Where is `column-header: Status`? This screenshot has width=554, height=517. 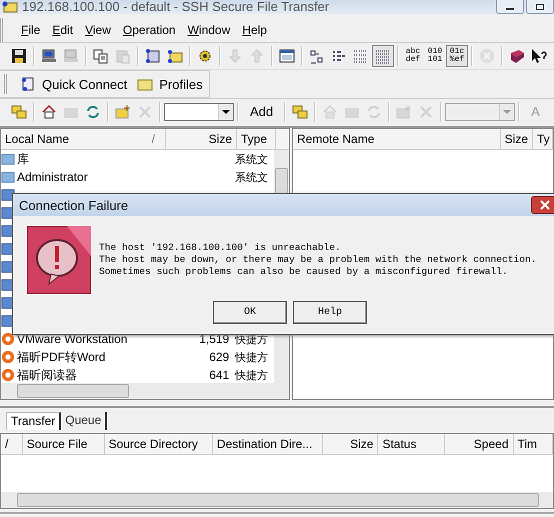
column-header: Status is located at coordinates (411, 444).